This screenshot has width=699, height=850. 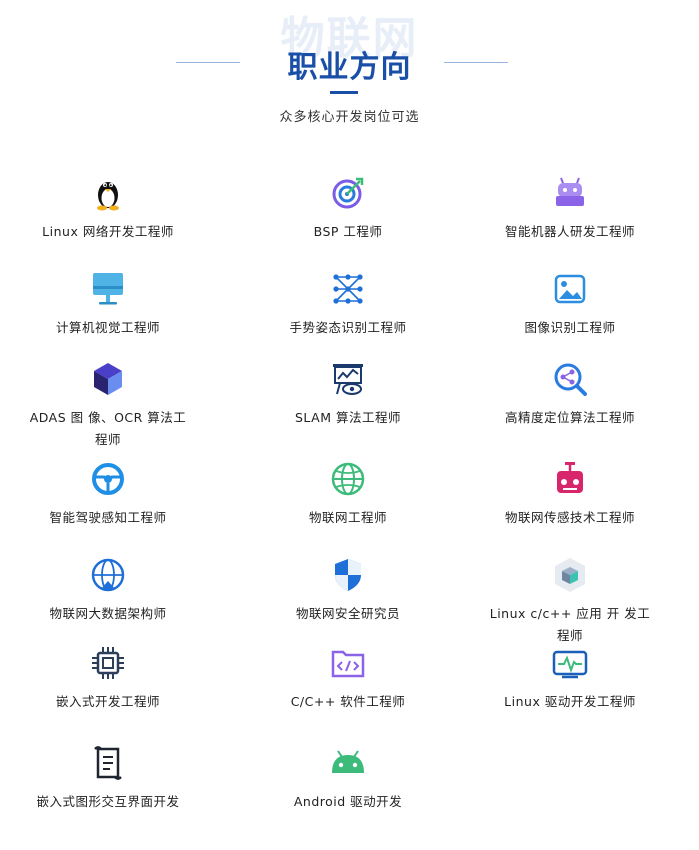 I want to click on career-item: 物联网工程师, so click(x=348, y=494).